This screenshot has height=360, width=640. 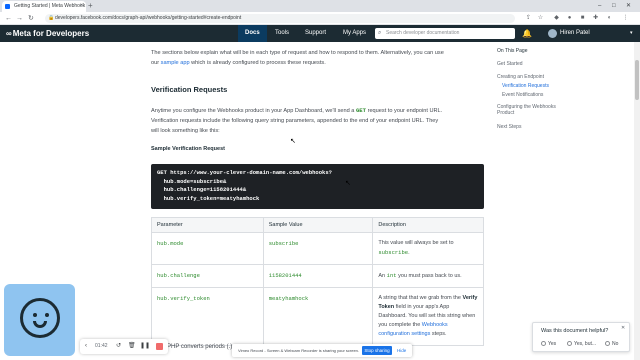 I want to click on para-3: will look something like this:, so click(x=185, y=131).